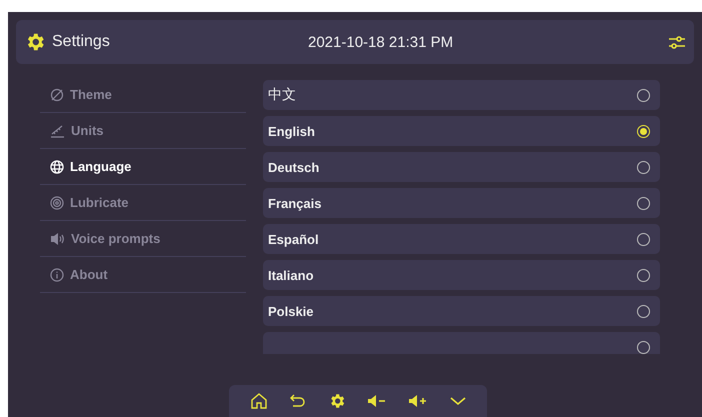  I want to click on sidebar-item: Theme, so click(143, 95).